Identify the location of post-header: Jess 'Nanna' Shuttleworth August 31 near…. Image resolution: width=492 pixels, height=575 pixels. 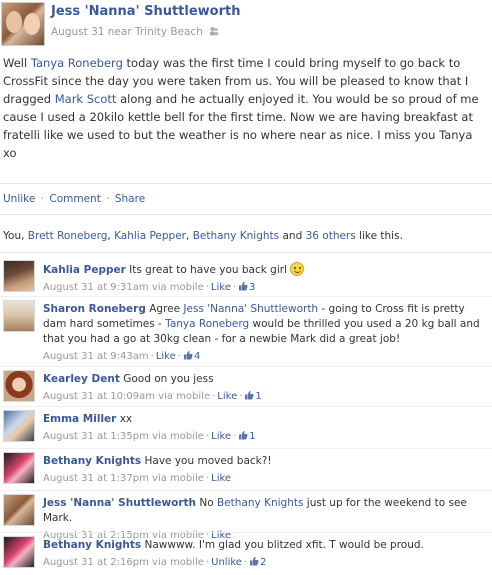
(246, 24).